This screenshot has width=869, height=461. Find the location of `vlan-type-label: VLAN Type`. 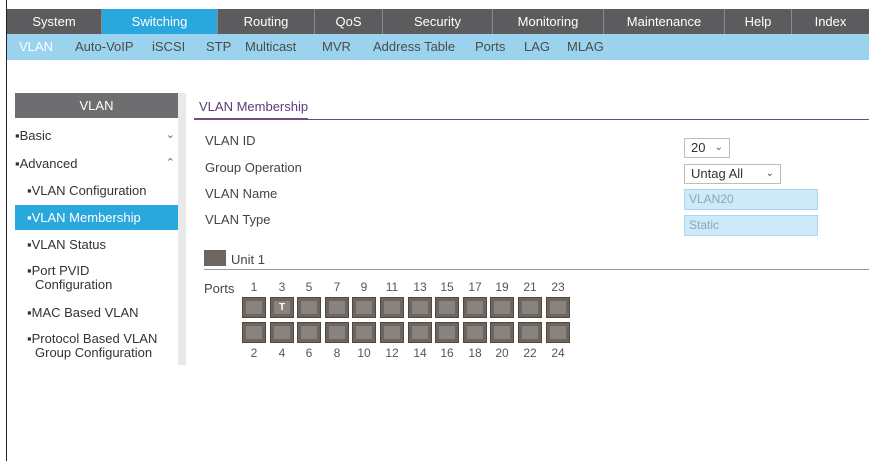

vlan-type-label: VLAN Type is located at coordinates (238, 219).